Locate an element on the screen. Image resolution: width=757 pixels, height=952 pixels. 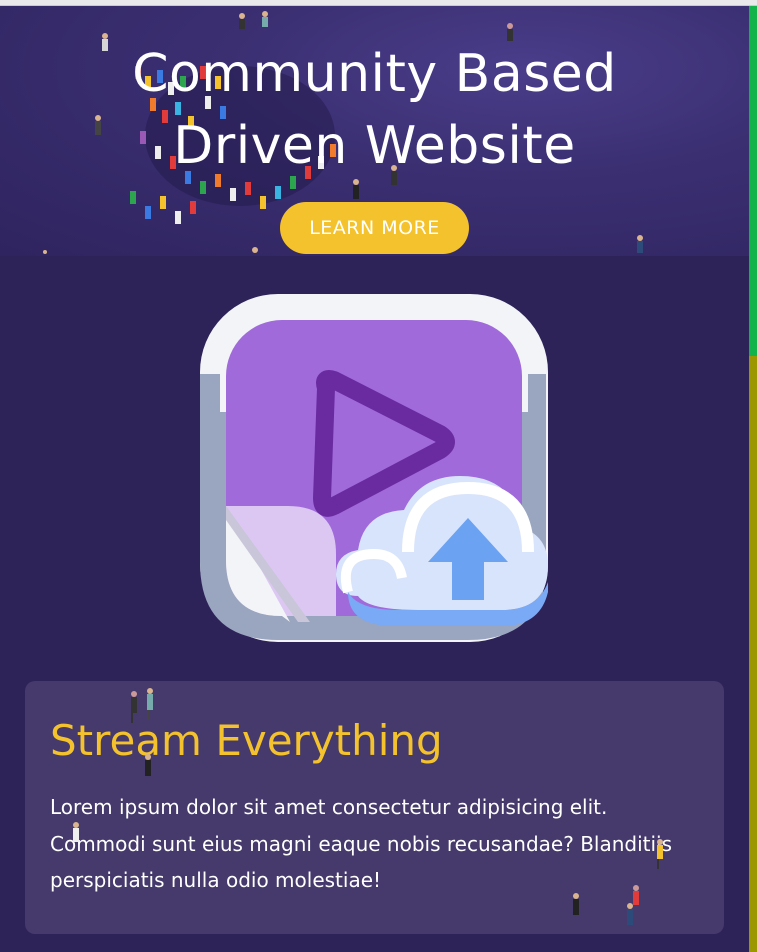
feature-title: Stream Everything is located at coordinates (246, 740).